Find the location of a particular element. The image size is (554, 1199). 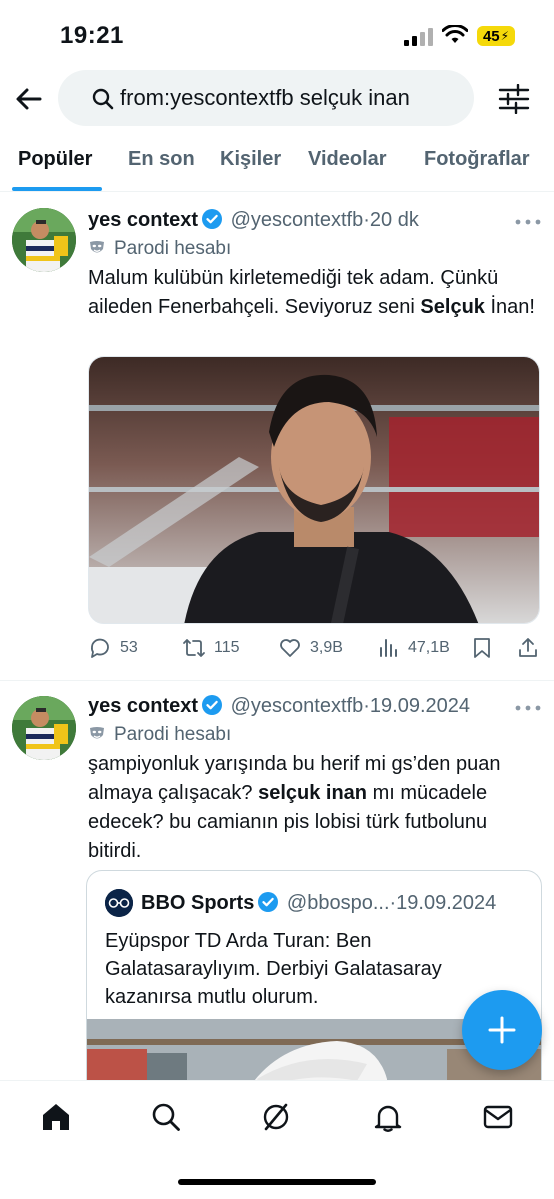

filter-sliders-icon is located at coordinates (514, 99).